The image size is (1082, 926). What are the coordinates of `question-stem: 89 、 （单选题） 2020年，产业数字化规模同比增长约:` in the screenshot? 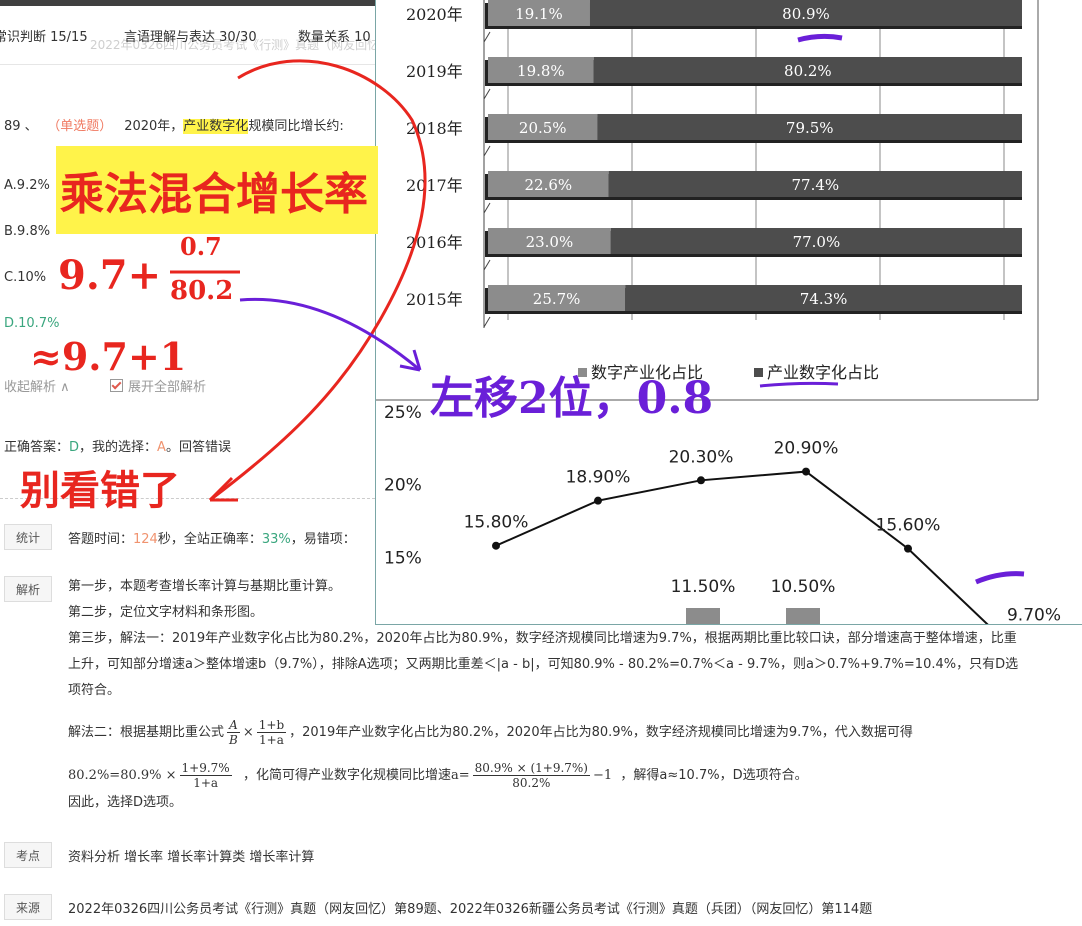 It's located at (174, 124).